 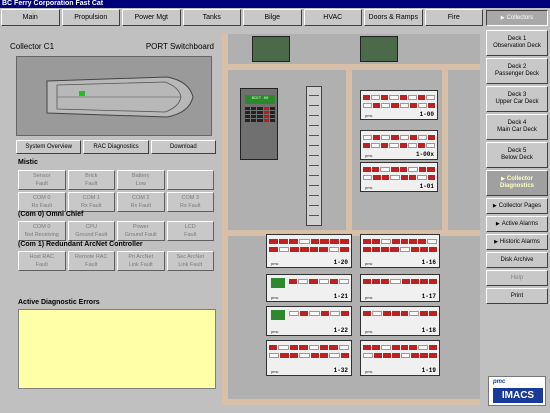 I want to click on cabinet-wall-right, so click(x=445, y=149).